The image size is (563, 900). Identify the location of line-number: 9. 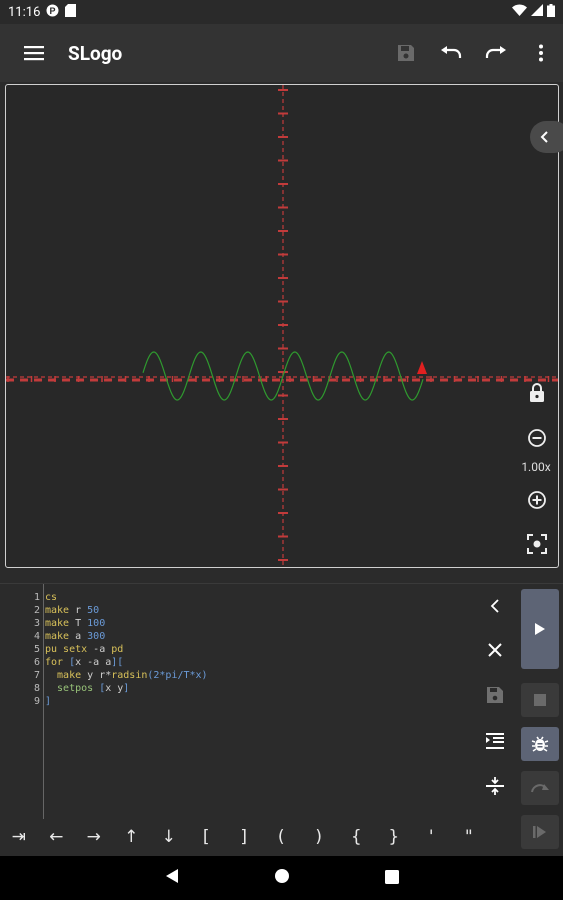
(36, 701).